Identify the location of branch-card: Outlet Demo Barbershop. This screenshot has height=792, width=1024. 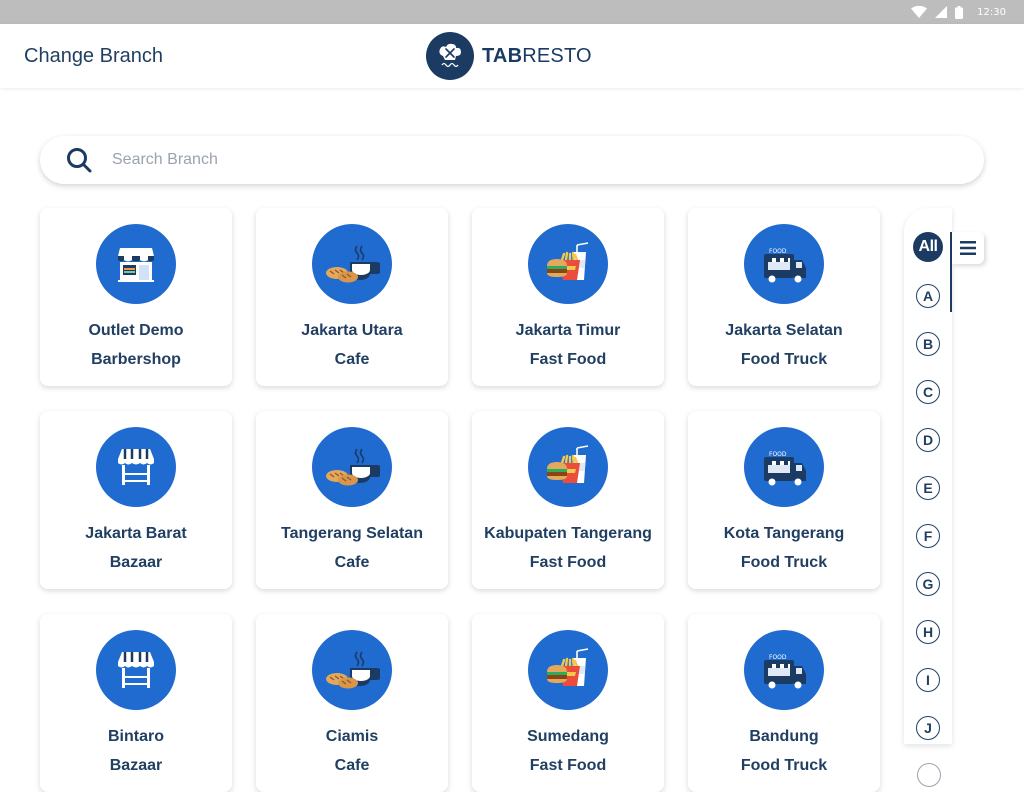
(136, 297).